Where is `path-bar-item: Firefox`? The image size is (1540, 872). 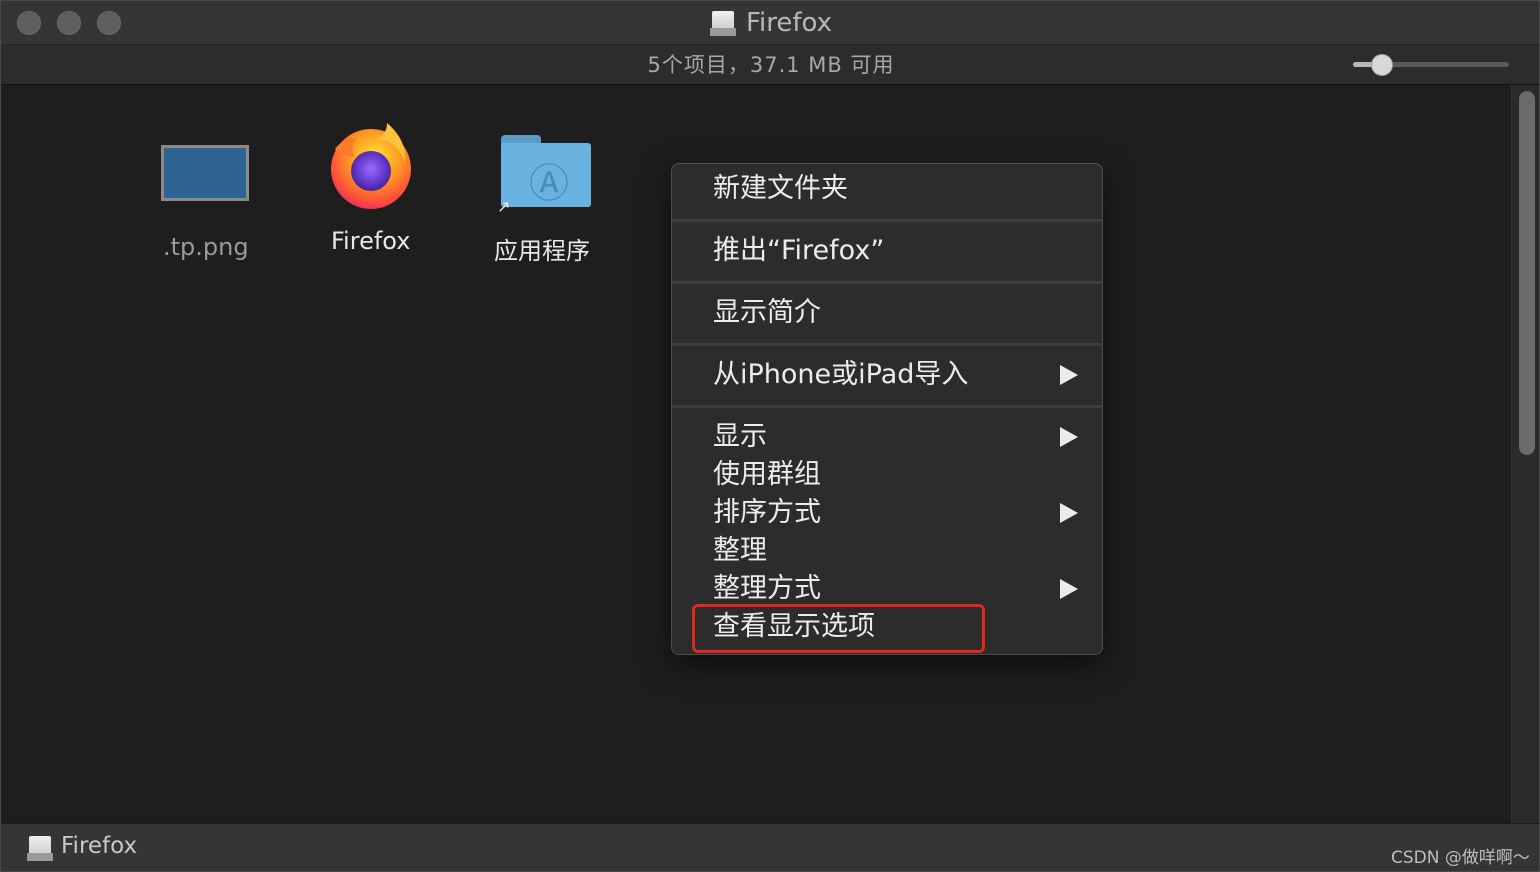
path-bar-item: Firefox is located at coordinates (99, 846).